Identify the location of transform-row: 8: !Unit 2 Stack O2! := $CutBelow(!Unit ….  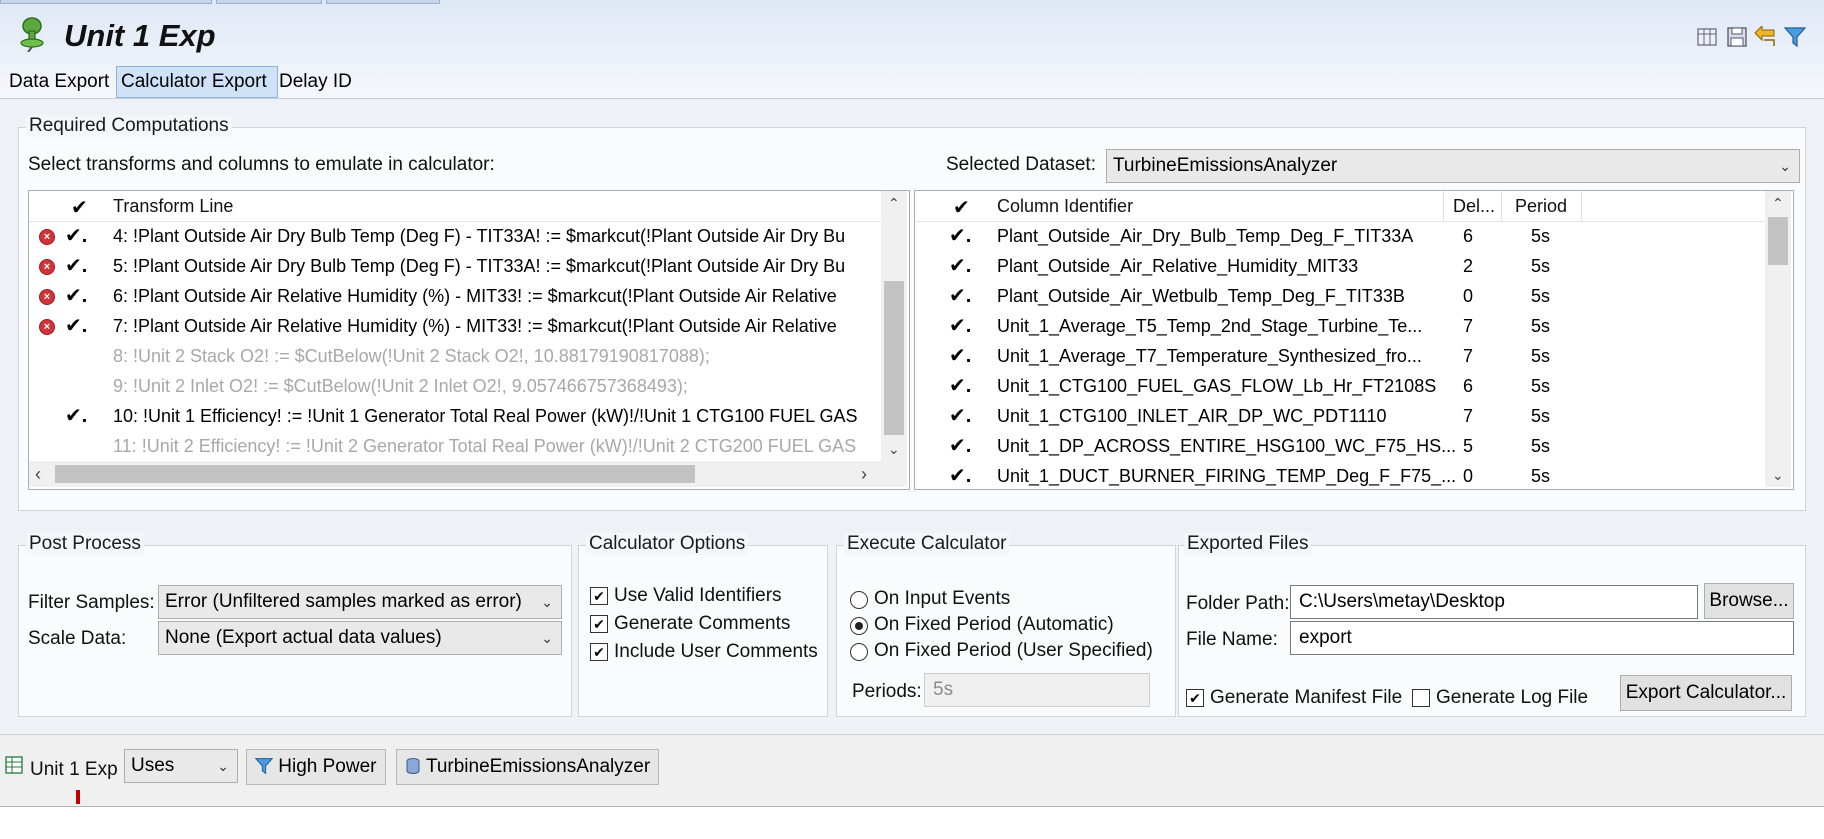
(455, 356).